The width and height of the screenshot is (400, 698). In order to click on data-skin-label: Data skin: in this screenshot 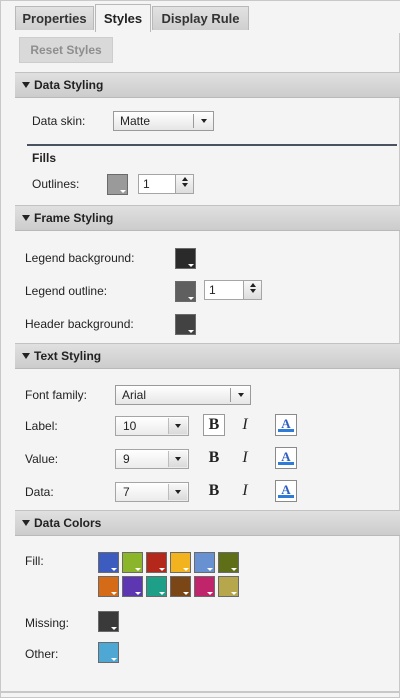, I will do `click(59, 121)`.